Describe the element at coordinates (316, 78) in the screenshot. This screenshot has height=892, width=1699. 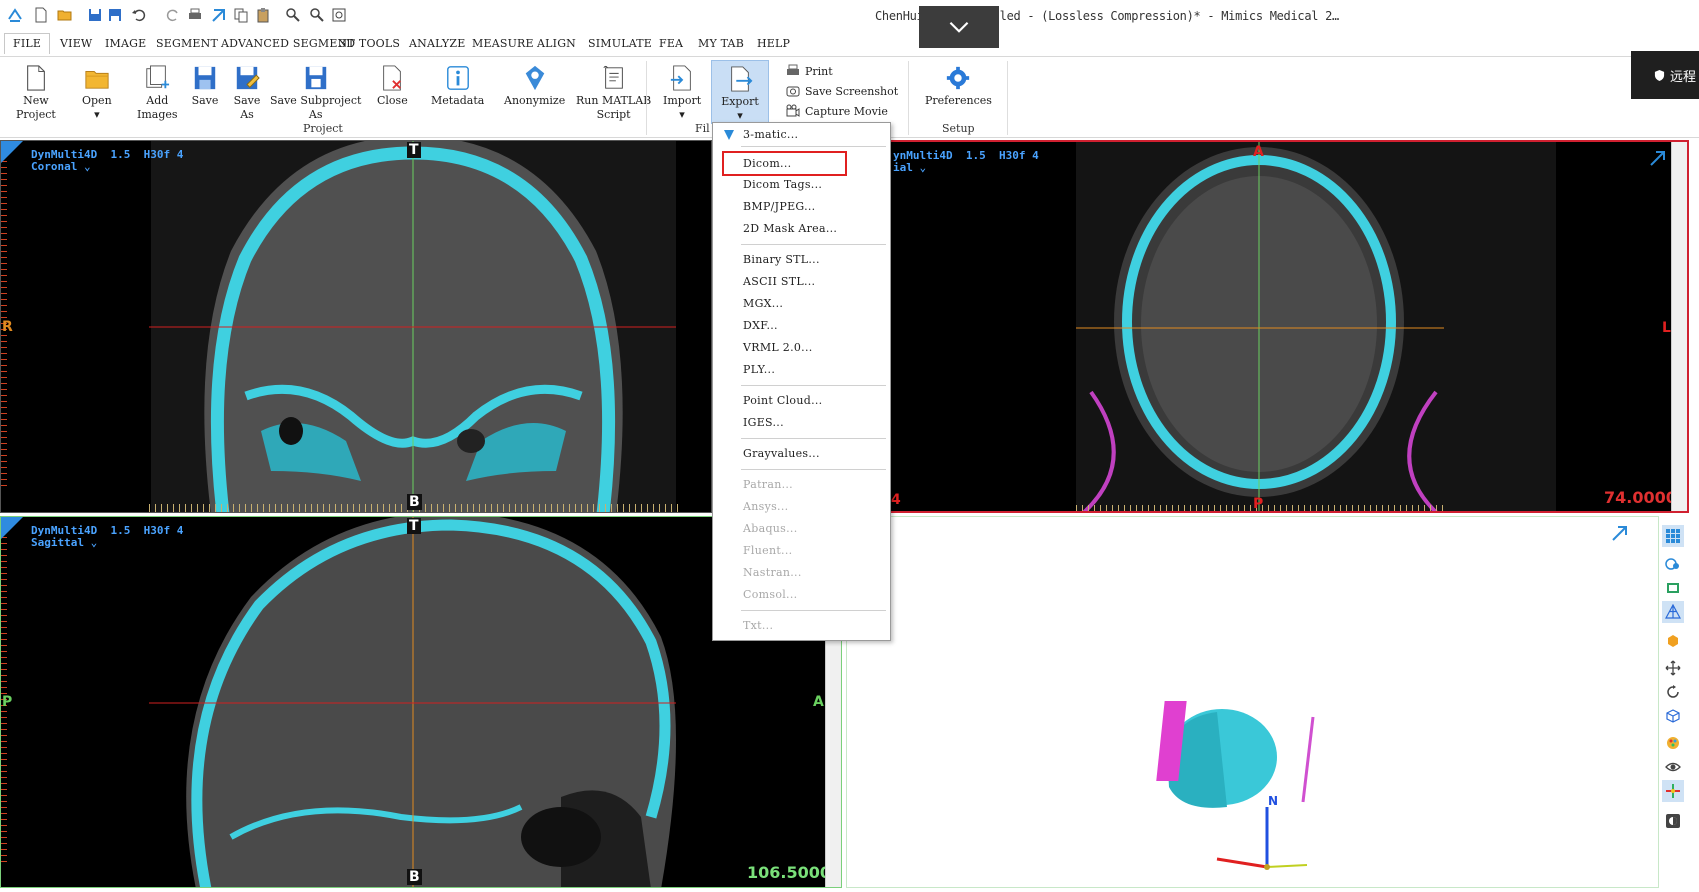
I see `save-subproject-icon` at that location.